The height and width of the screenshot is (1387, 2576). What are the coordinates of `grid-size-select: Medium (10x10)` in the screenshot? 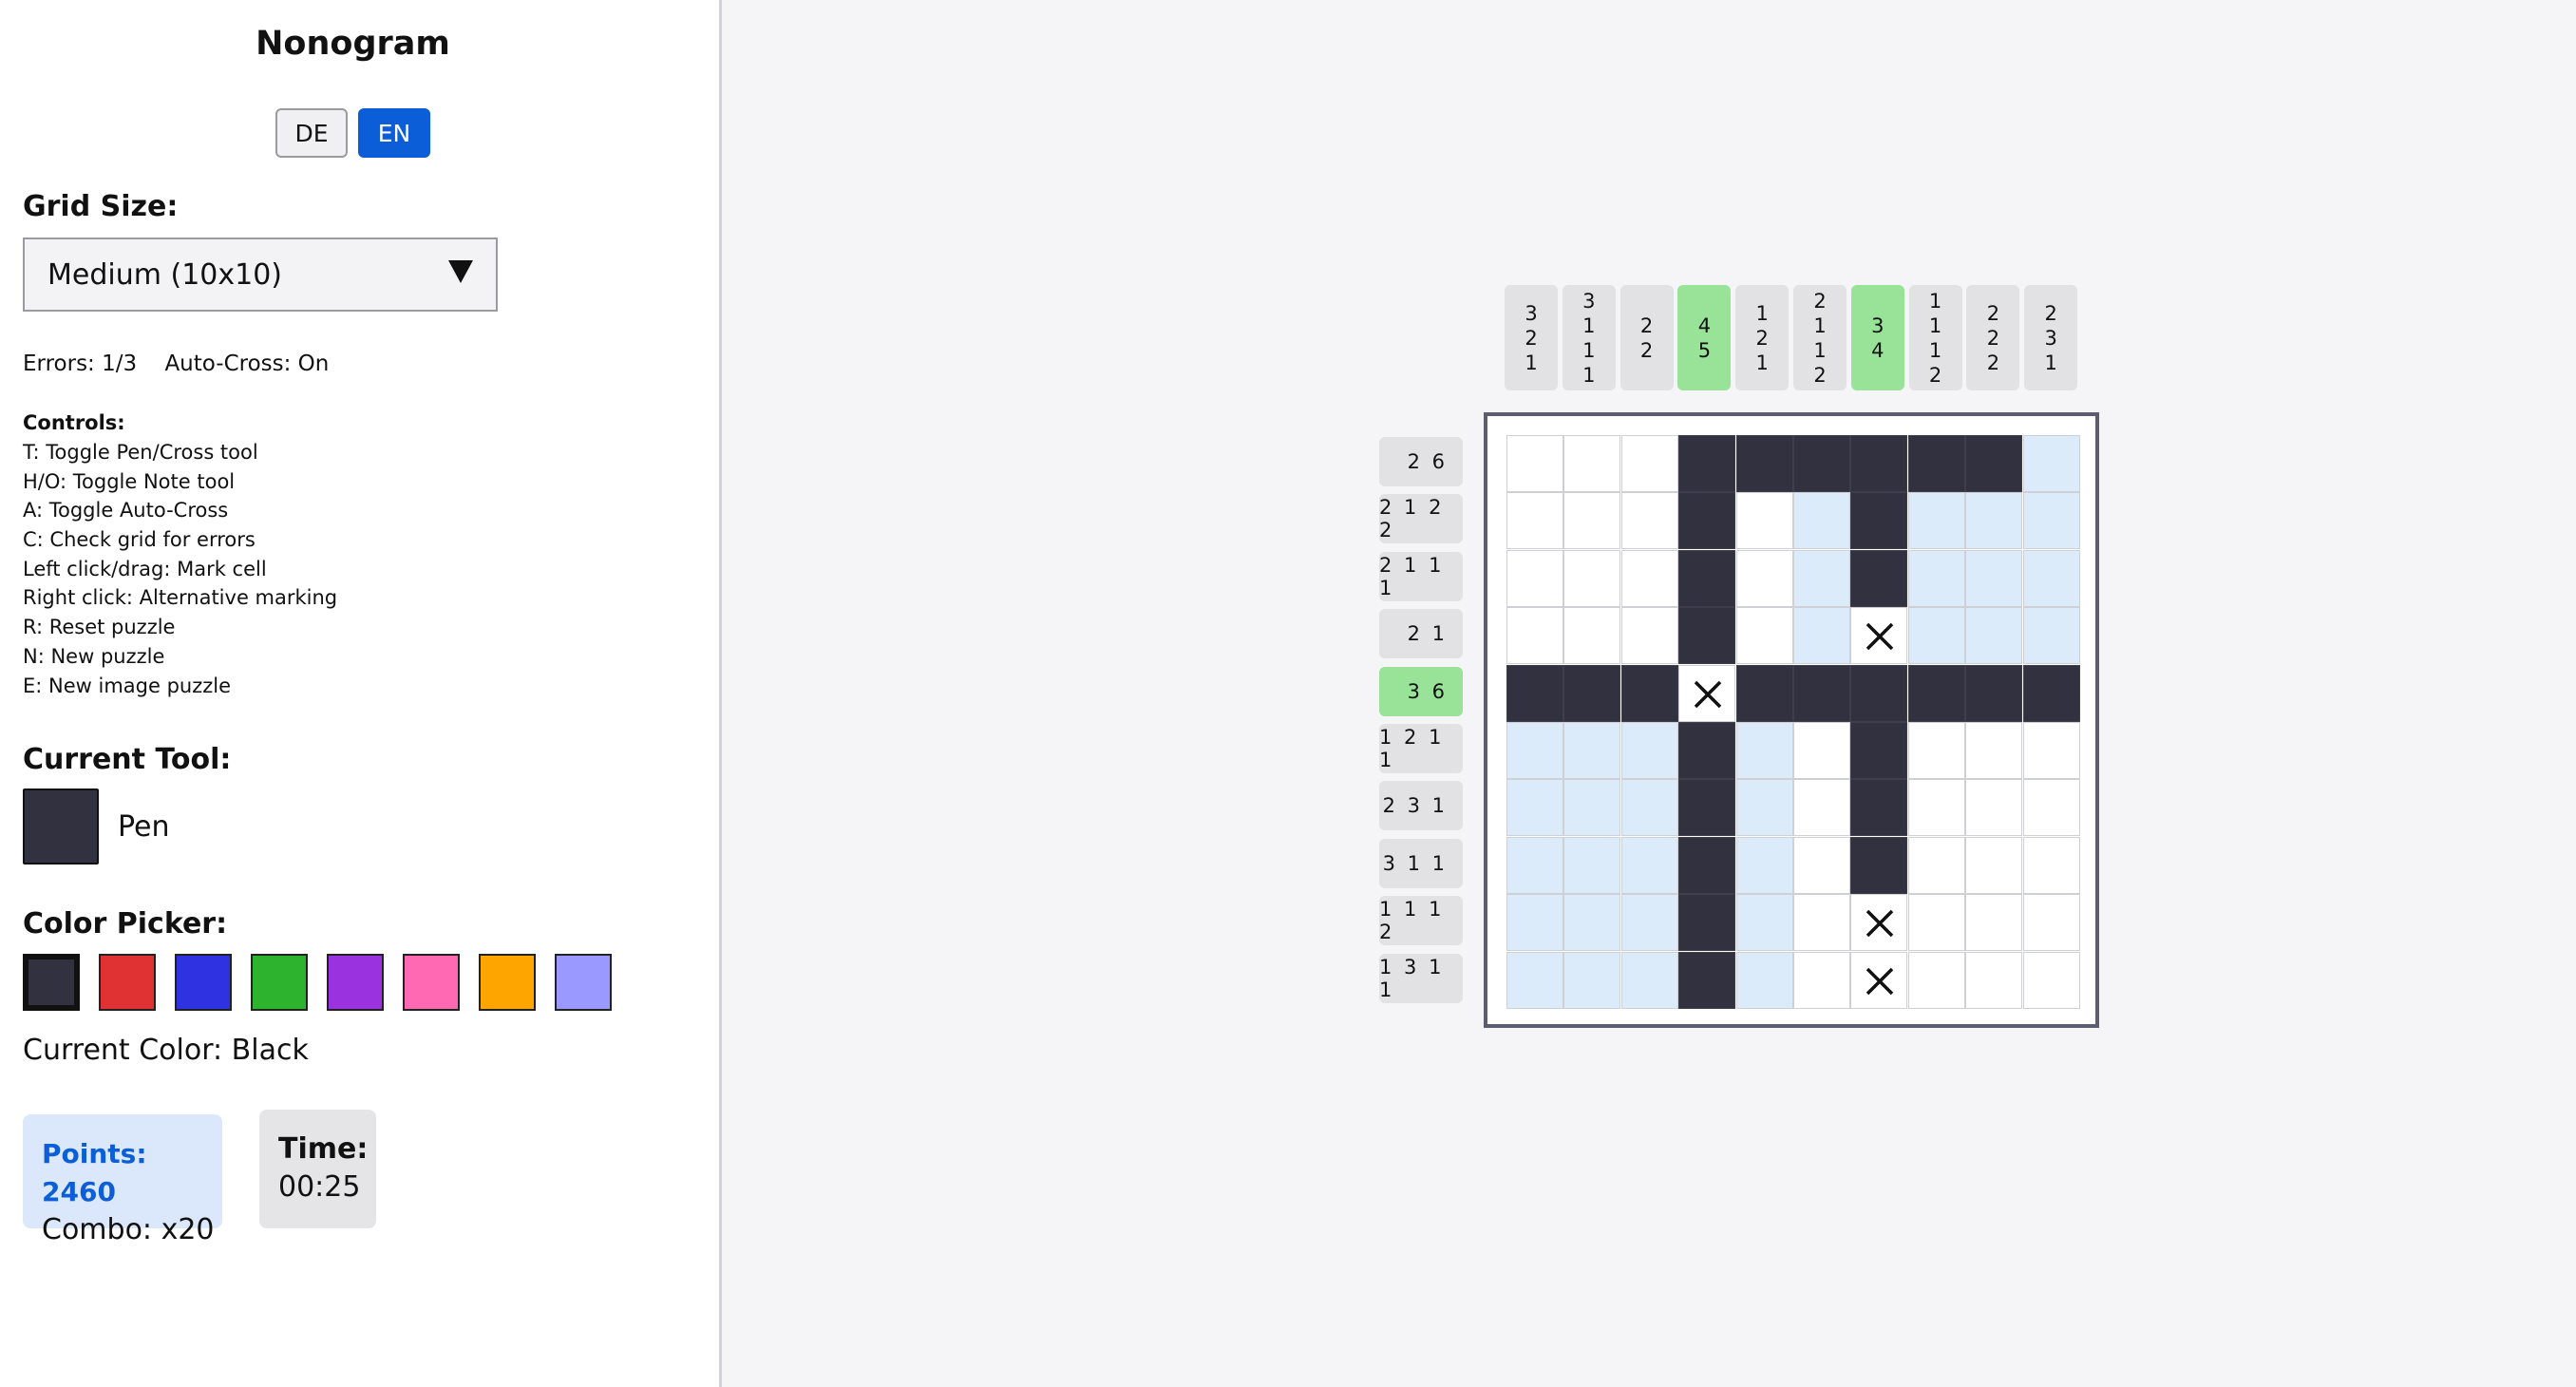 It's located at (260, 275).